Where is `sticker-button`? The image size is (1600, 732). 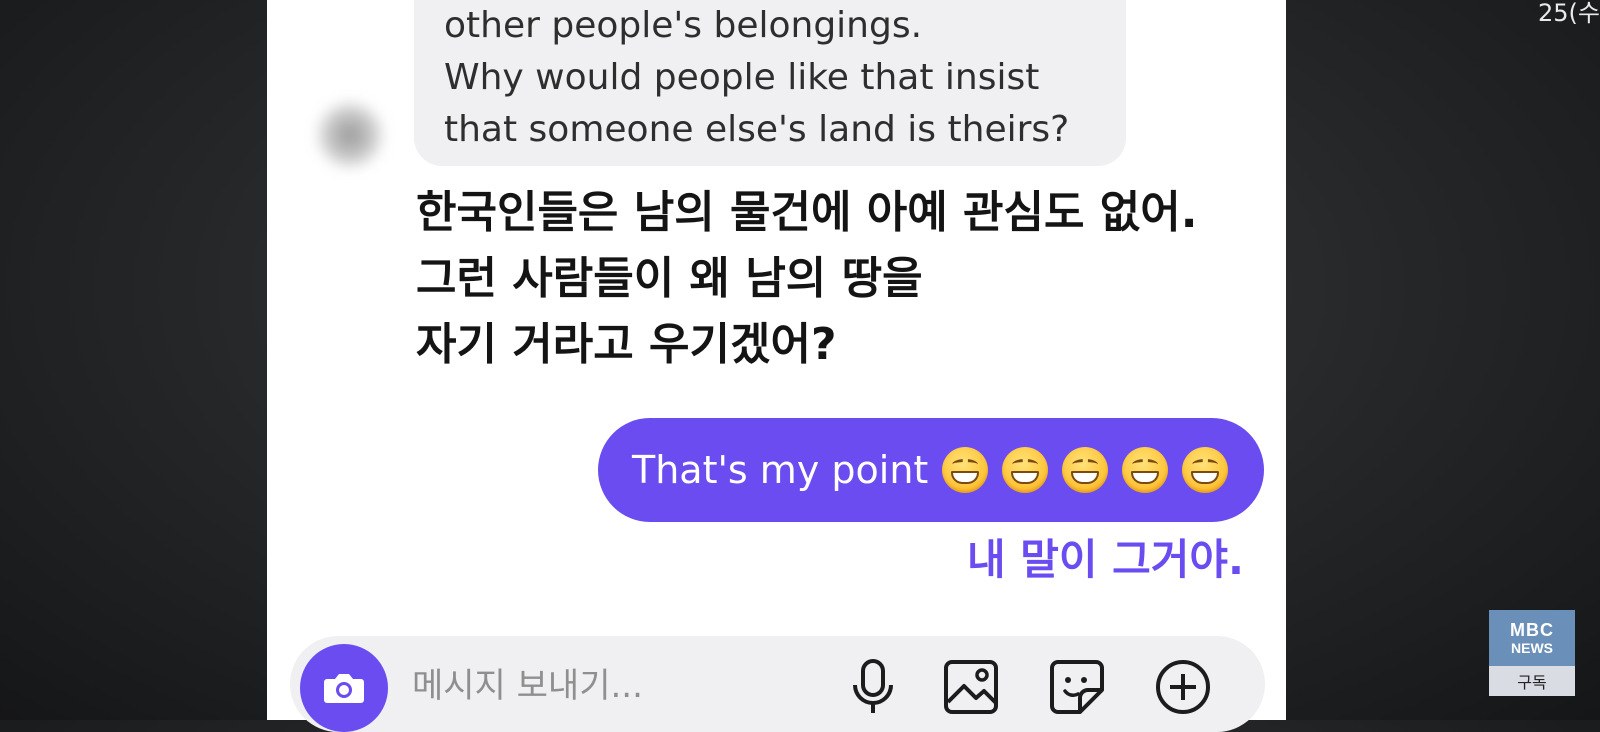
sticker-button is located at coordinates (1077, 687).